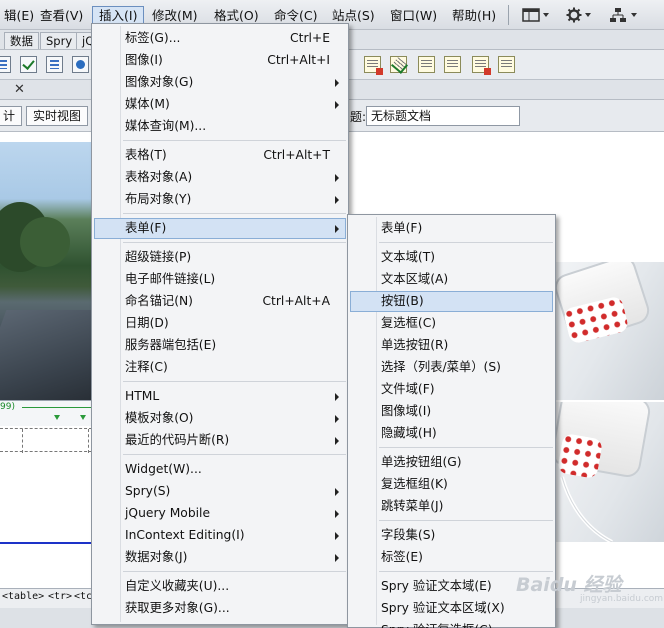 The width and height of the screenshot is (664, 628). What do you see at coordinates (296, 301) in the screenshot?
I see `menu-item-shortcut: Ctrl+Alt+A` at bounding box center [296, 301].